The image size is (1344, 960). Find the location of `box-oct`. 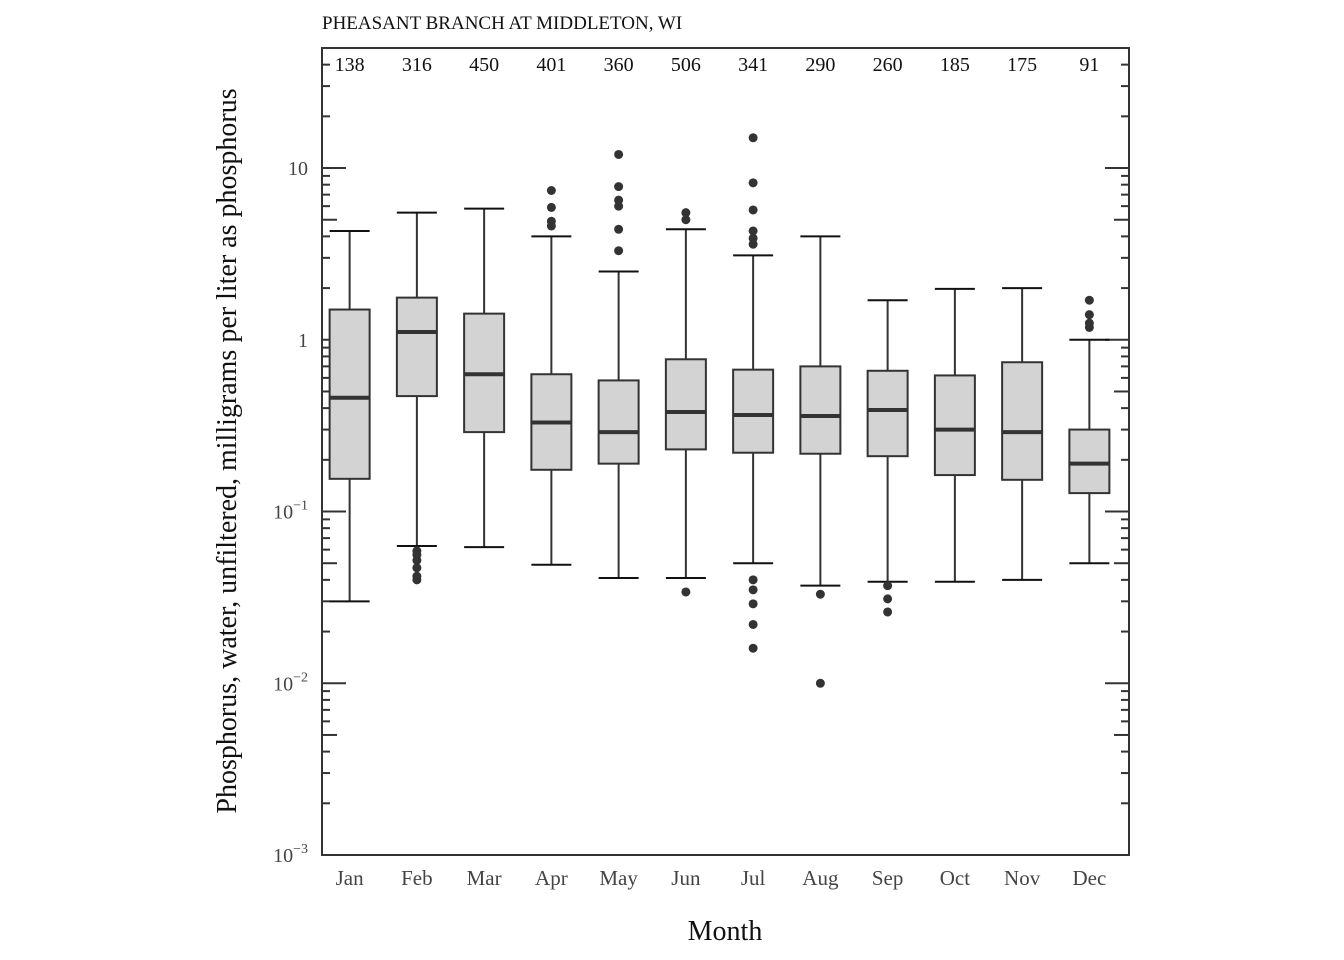

box-oct is located at coordinates (954, 435).